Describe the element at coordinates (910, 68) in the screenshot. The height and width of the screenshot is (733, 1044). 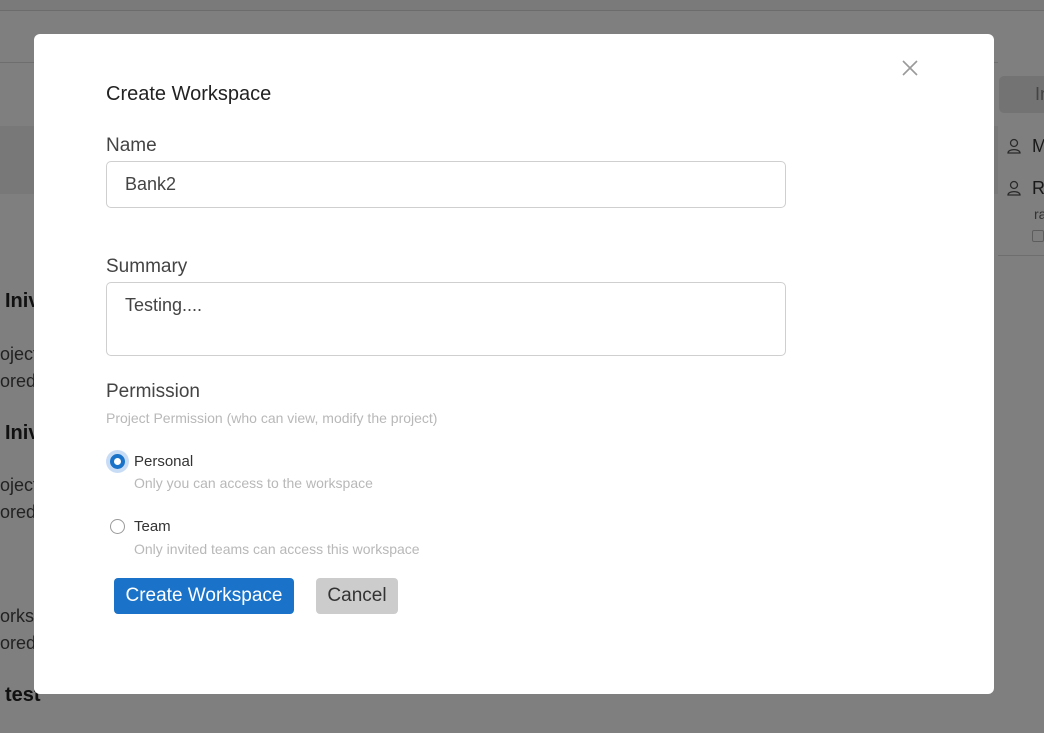
I see `close-icon` at that location.